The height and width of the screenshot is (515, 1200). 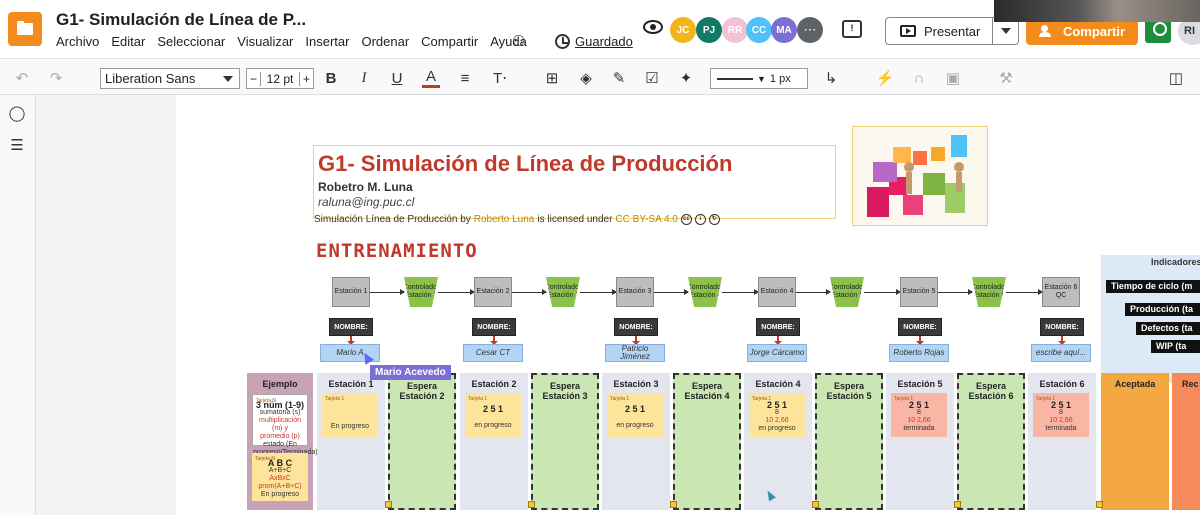 What do you see at coordinates (991, 441) in the screenshot?
I see `wait-column: Espera Estación 6` at bounding box center [991, 441].